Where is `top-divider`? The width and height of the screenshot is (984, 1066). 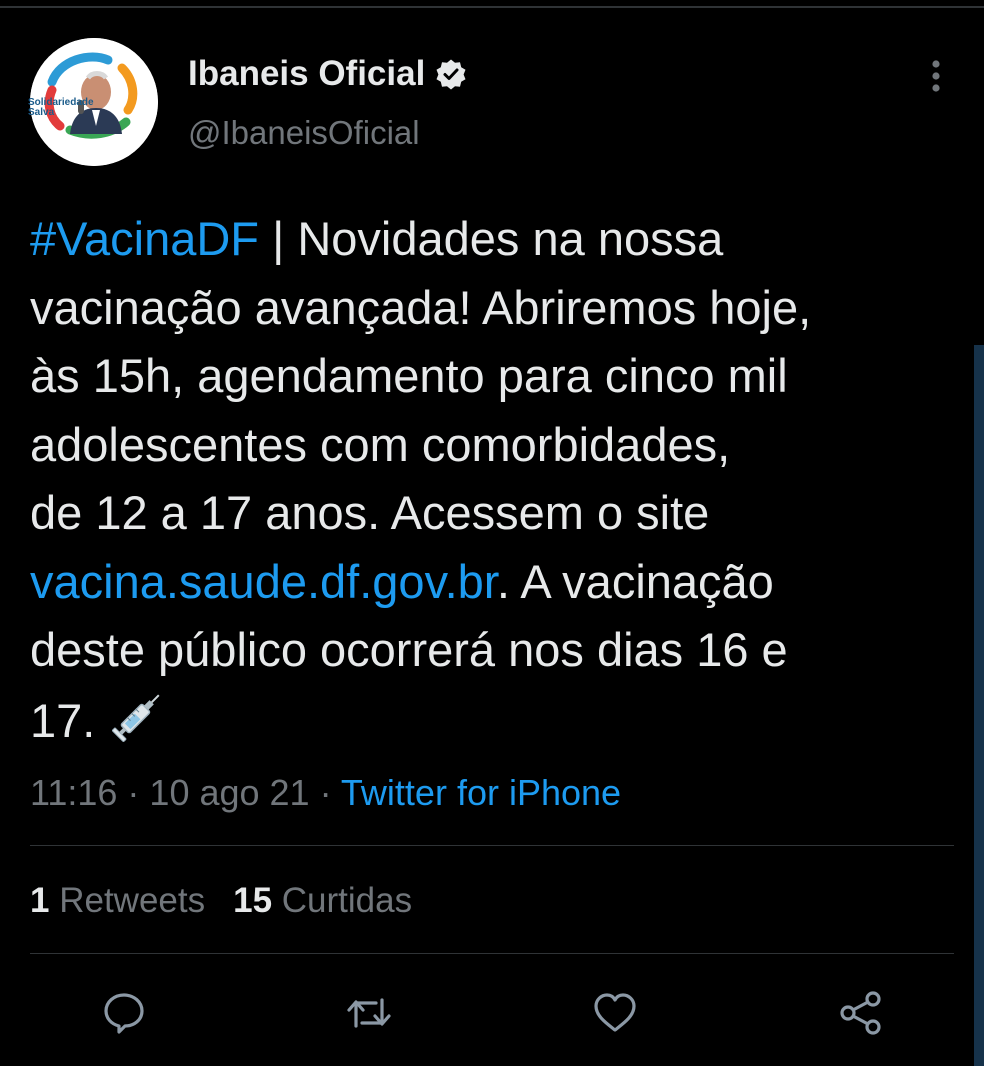
top-divider is located at coordinates (492, 7).